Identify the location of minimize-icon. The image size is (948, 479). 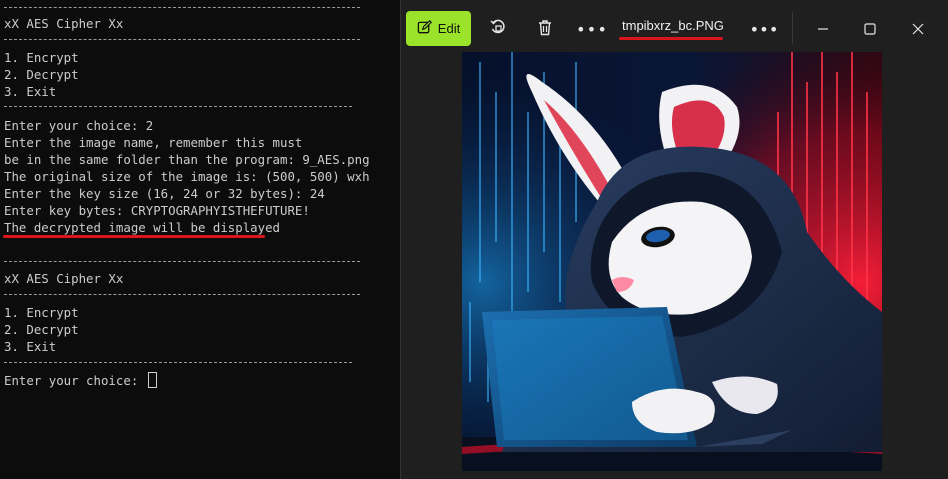
(823, 29).